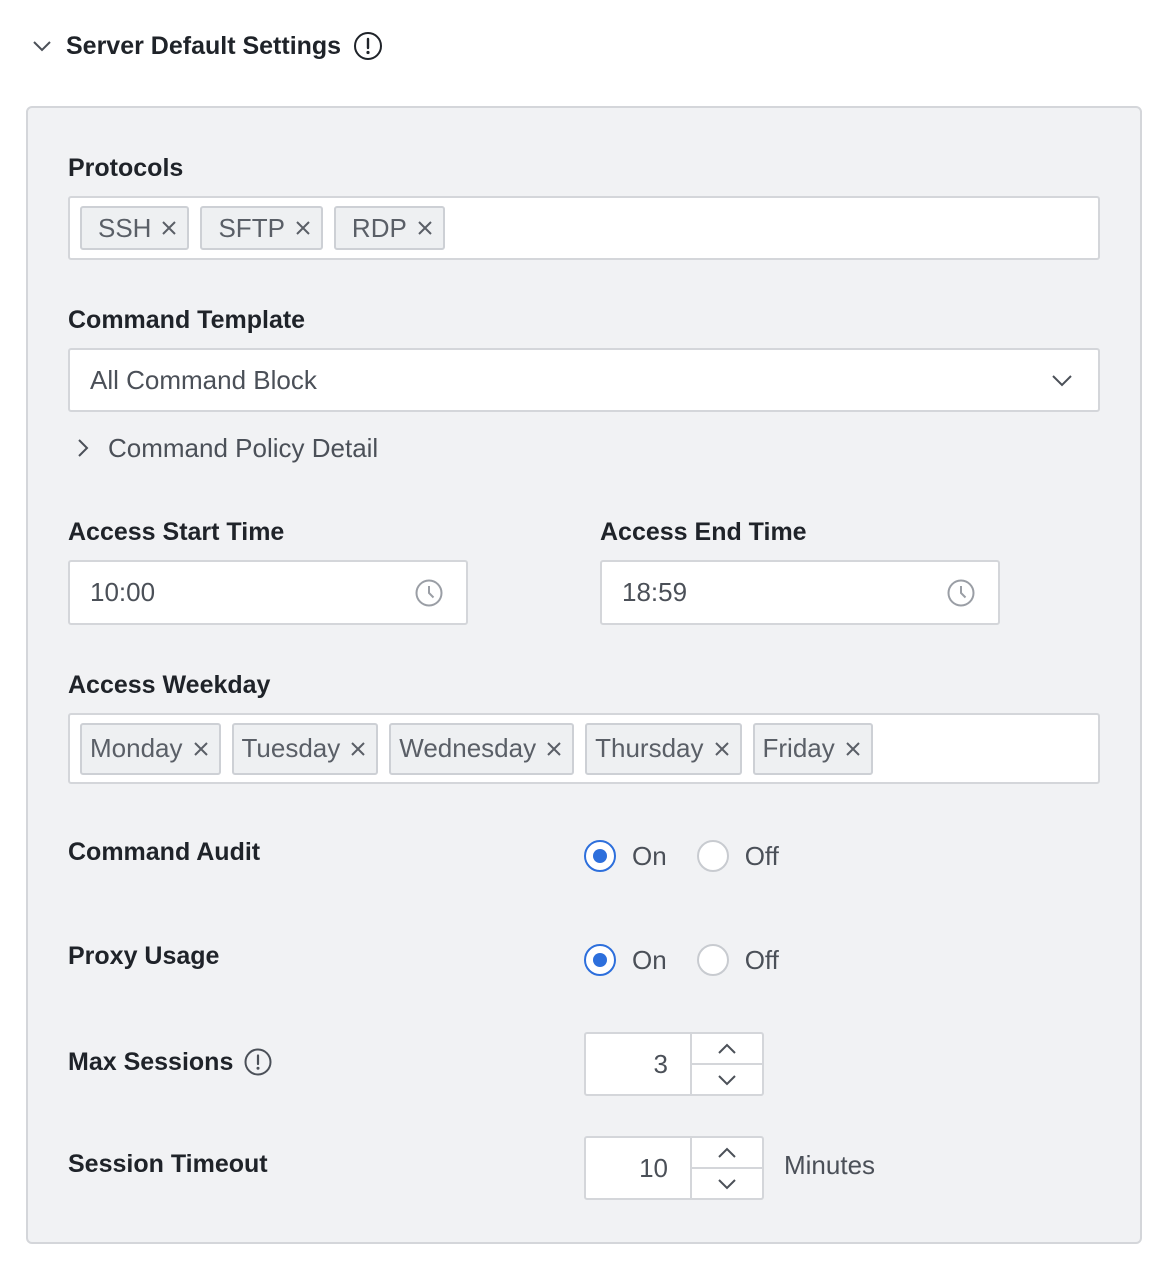 The width and height of the screenshot is (1170, 1272). I want to click on command-audit-off-radio: Off, so click(737, 856).